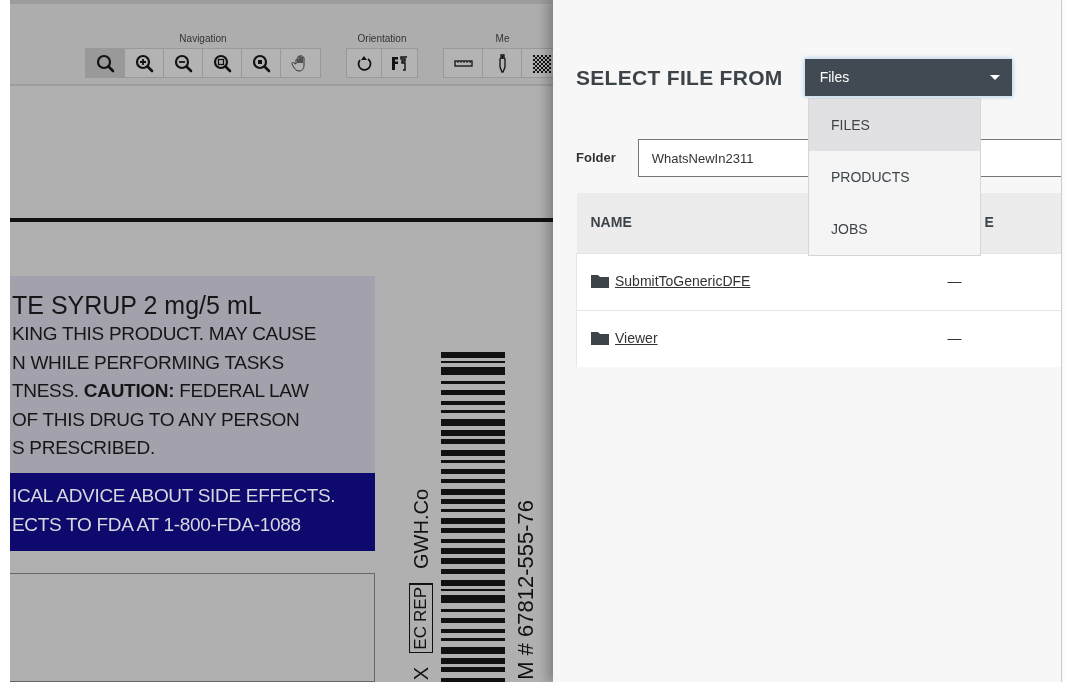 The height and width of the screenshot is (682, 1066). I want to click on label-text-line: OF THIS DRUG TO ANY PERSON, so click(156, 419).